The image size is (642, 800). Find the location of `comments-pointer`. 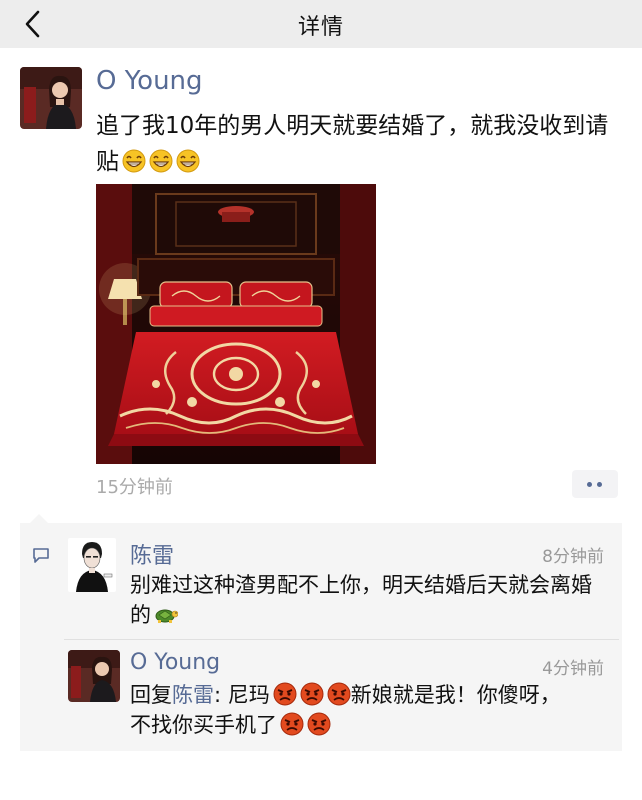

comments-pointer is located at coordinates (39, 518).